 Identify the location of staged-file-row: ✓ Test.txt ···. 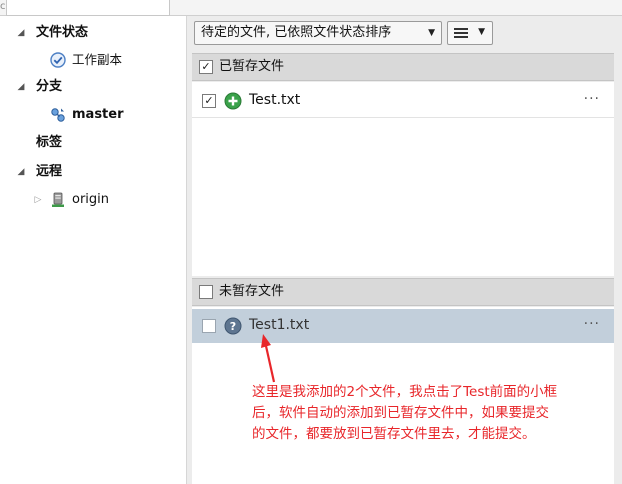
(403, 101).